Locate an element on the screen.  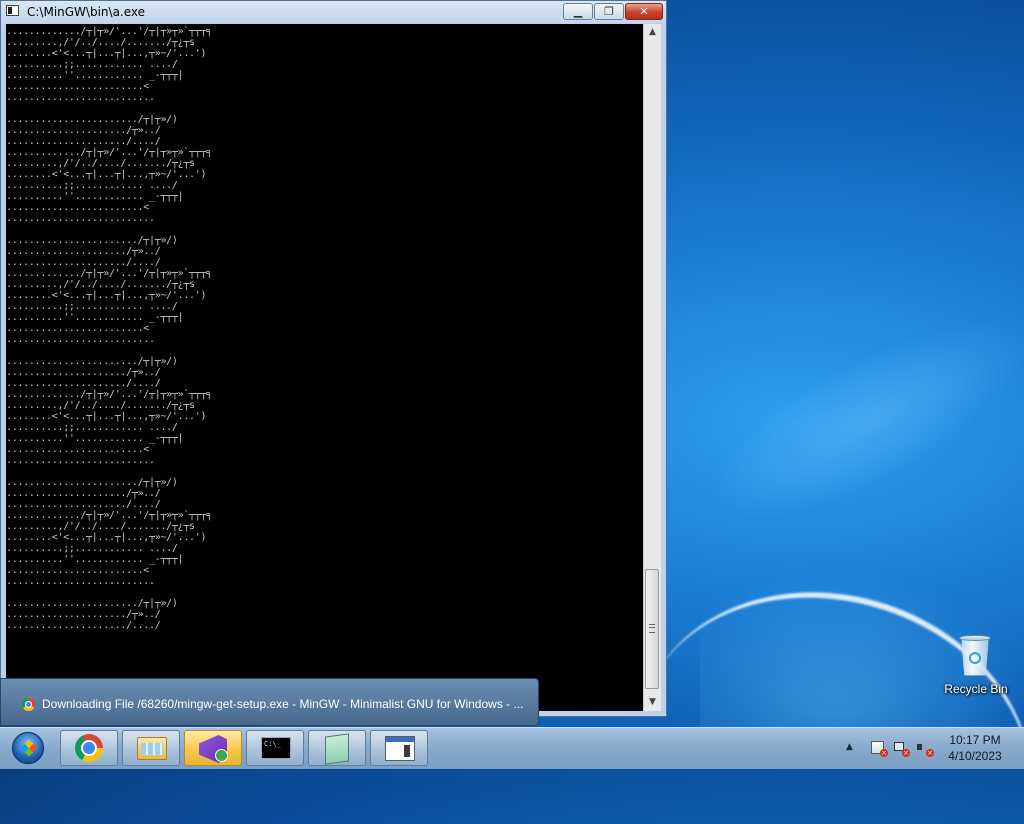
desktop-light-streak is located at coordinates (853, 420).